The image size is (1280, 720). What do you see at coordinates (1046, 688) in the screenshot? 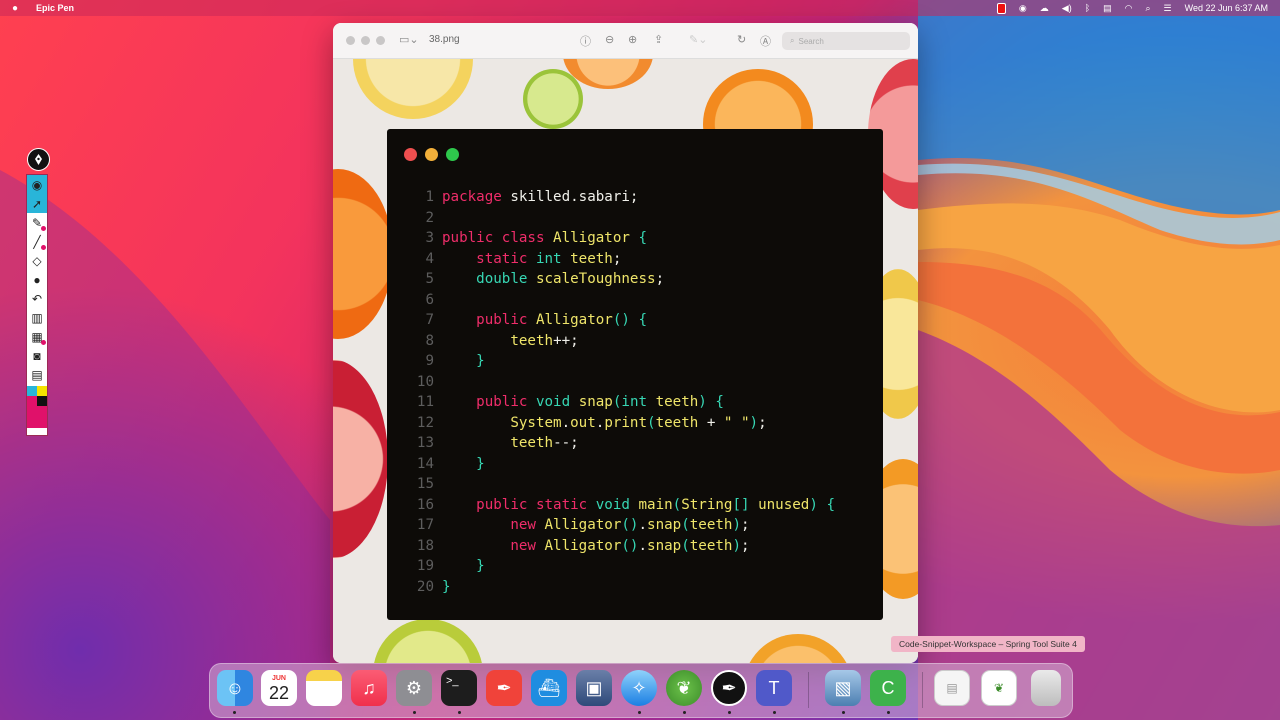
I see `trash-bin-icon` at bounding box center [1046, 688].